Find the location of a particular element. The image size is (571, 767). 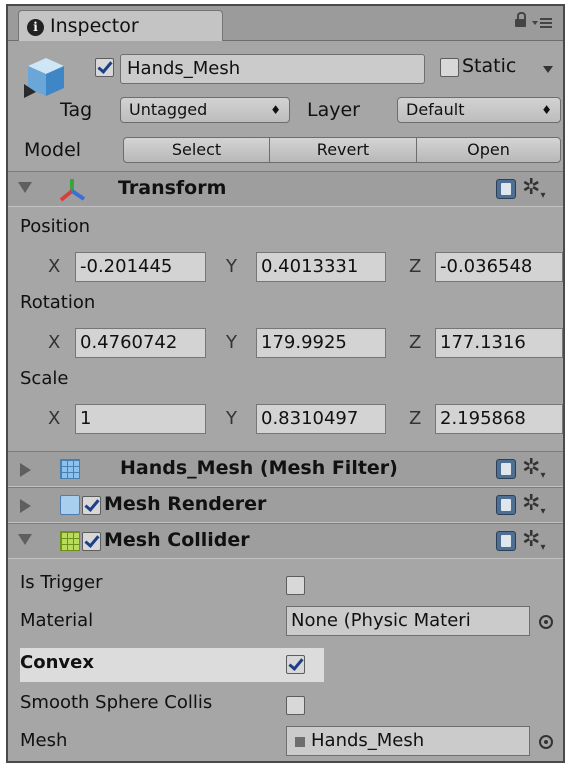

smooth-sphere-label: Smooth Sphere Collis is located at coordinates (116, 702).